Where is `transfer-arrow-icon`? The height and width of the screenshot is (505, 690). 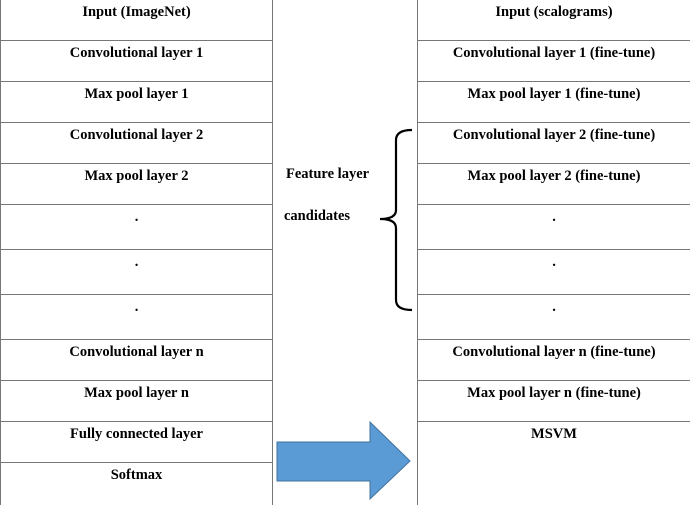
transfer-arrow-icon is located at coordinates (343, 460).